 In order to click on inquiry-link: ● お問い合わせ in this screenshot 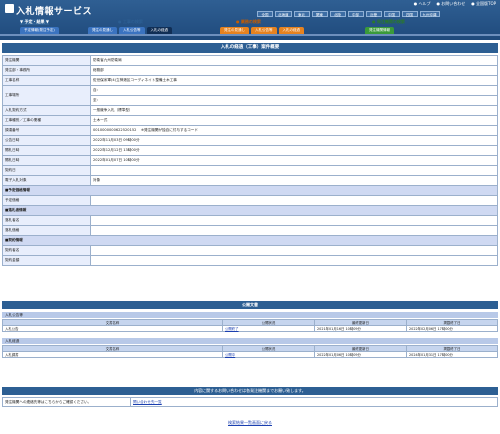, I will do `click(450, 4)`.